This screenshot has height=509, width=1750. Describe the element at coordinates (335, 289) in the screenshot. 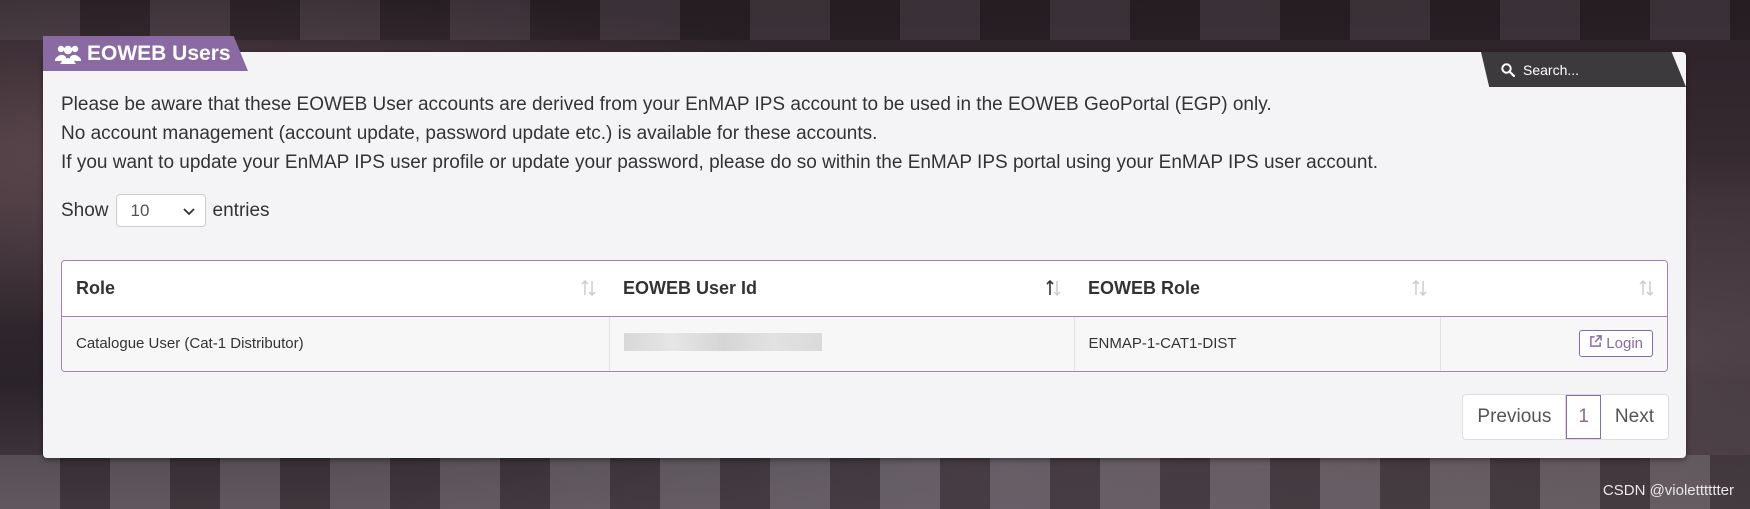

I see `column-header-role: Role` at that location.